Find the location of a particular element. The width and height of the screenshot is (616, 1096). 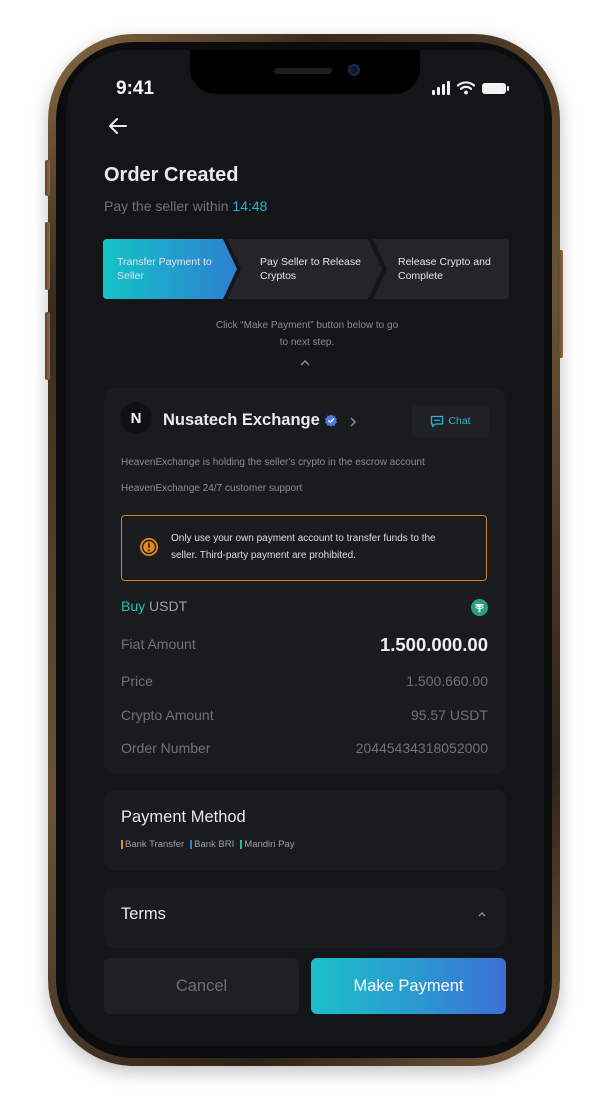

payment-tag-label: Bank BRI is located at coordinates (214, 844).